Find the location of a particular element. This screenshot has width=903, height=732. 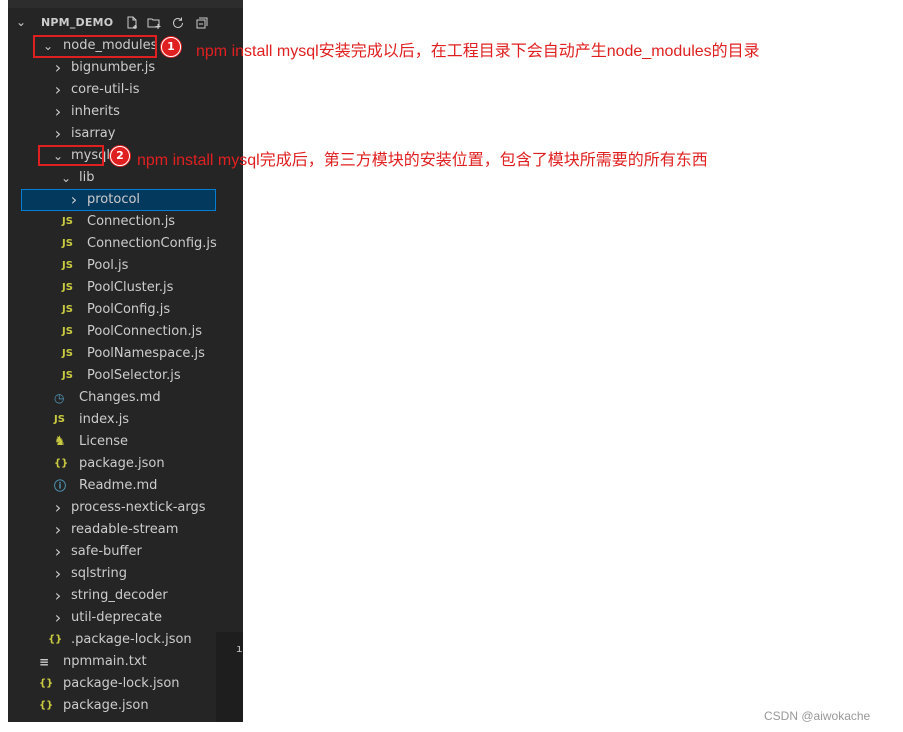

refresh-icon is located at coordinates (178, 23).